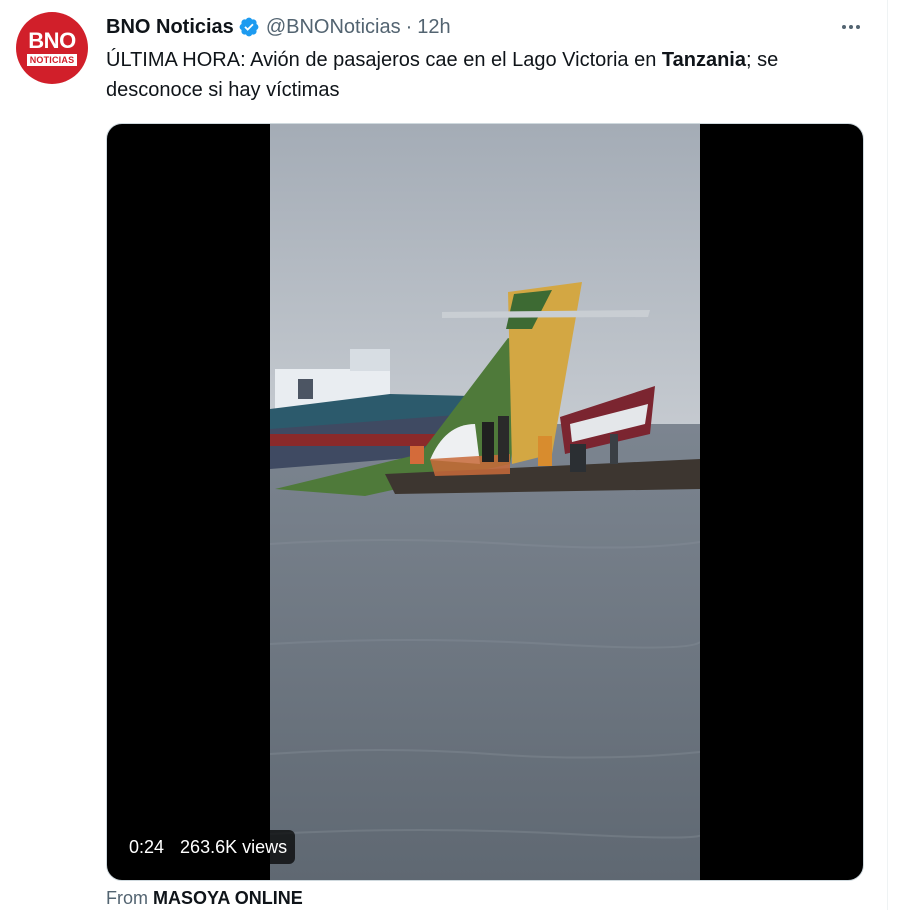  I want to click on verified-badge-icon, so click(249, 27).